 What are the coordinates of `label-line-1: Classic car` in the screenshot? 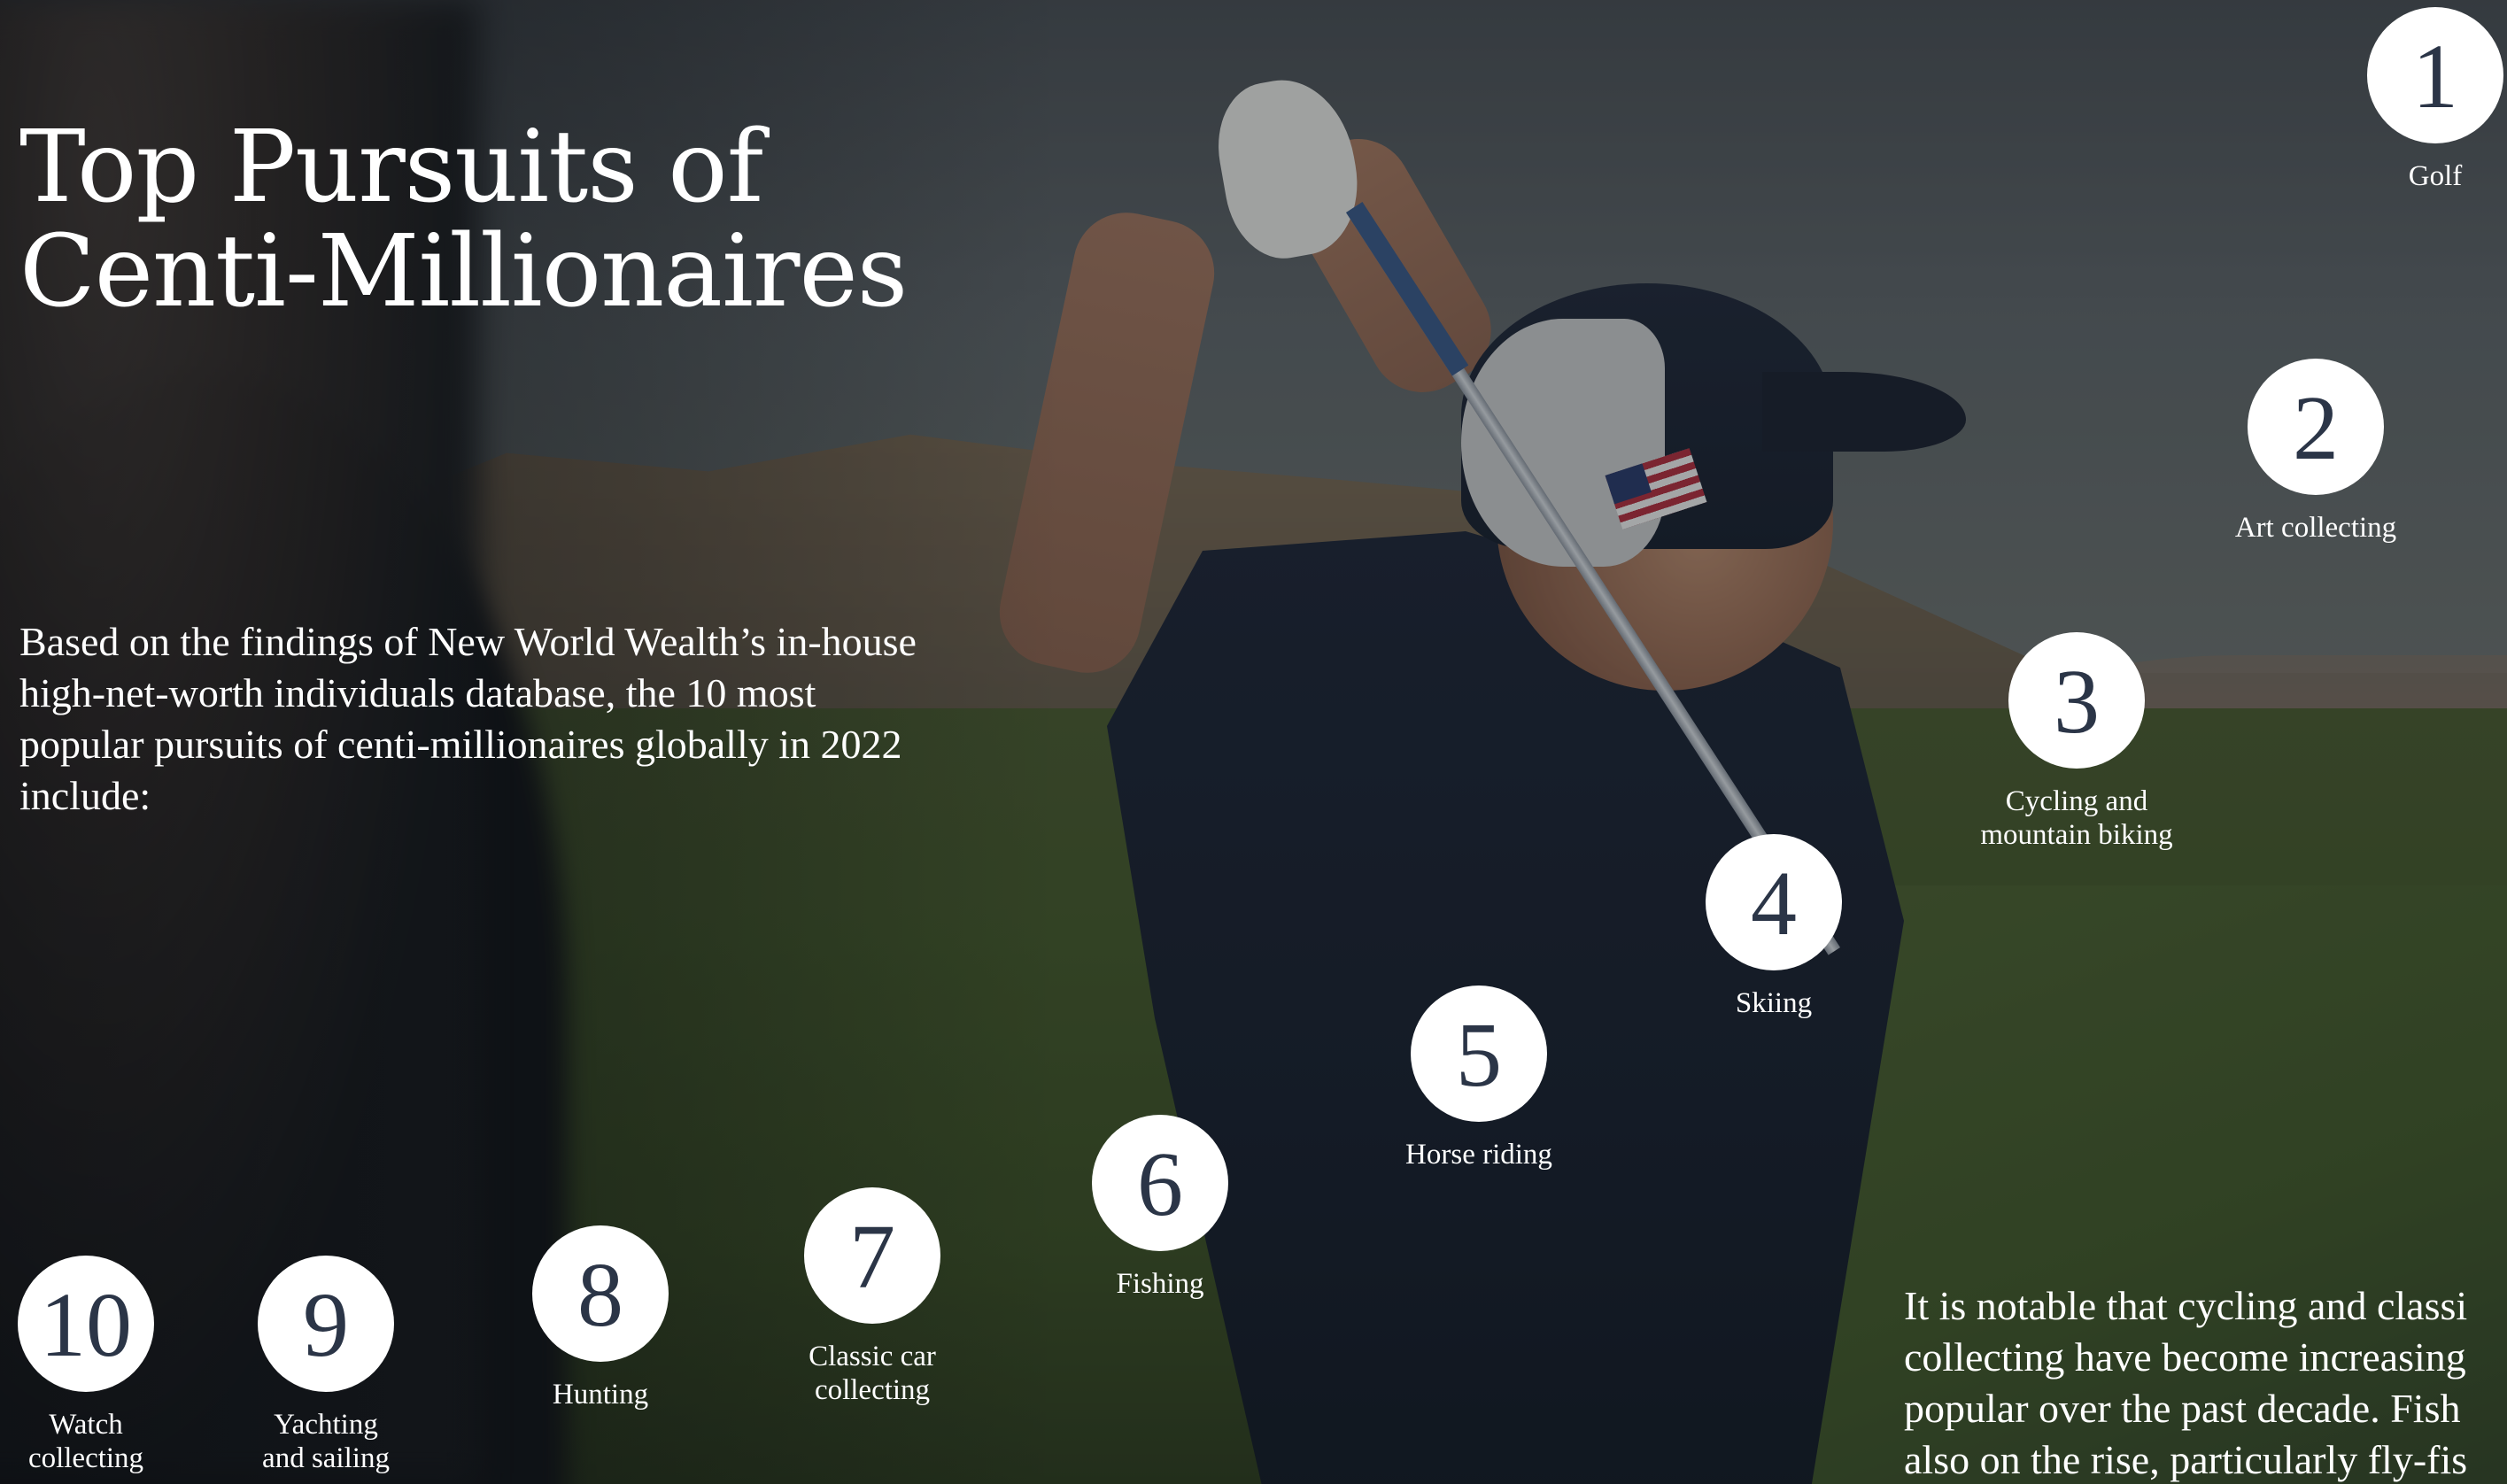 It's located at (872, 1356).